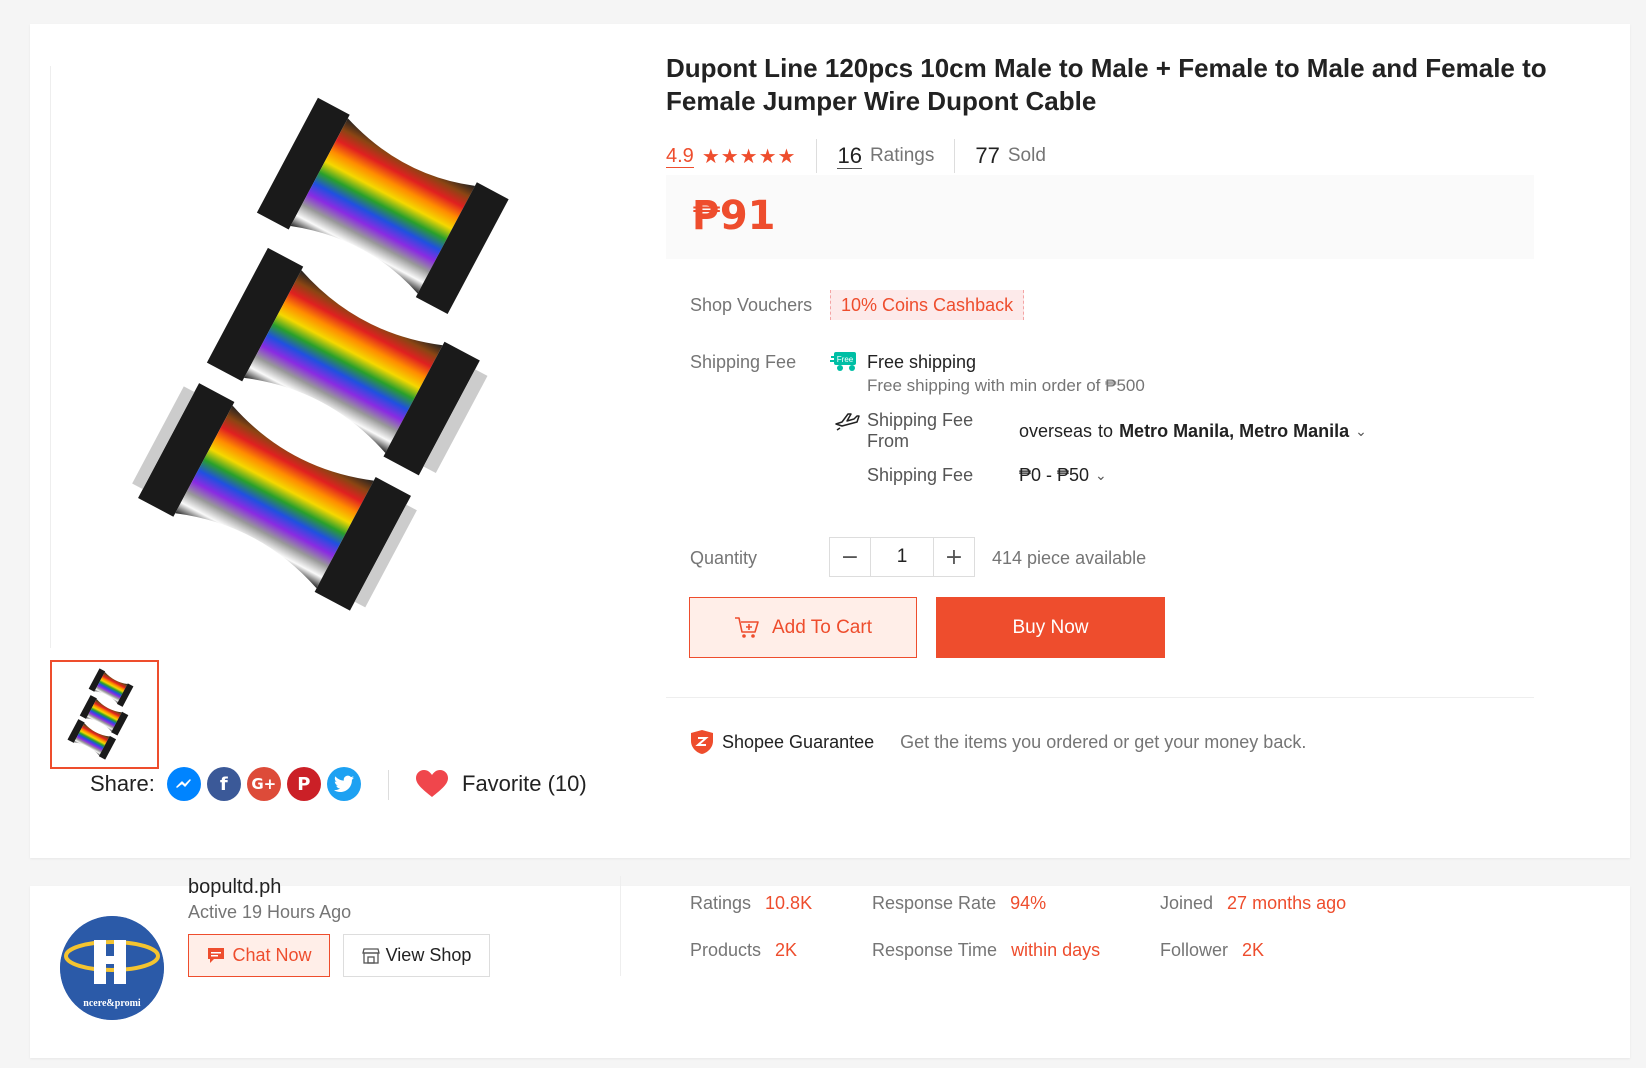  What do you see at coordinates (343, 784) in the screenshot?
I see `twitter-icon` at bounding box center [343, 784].